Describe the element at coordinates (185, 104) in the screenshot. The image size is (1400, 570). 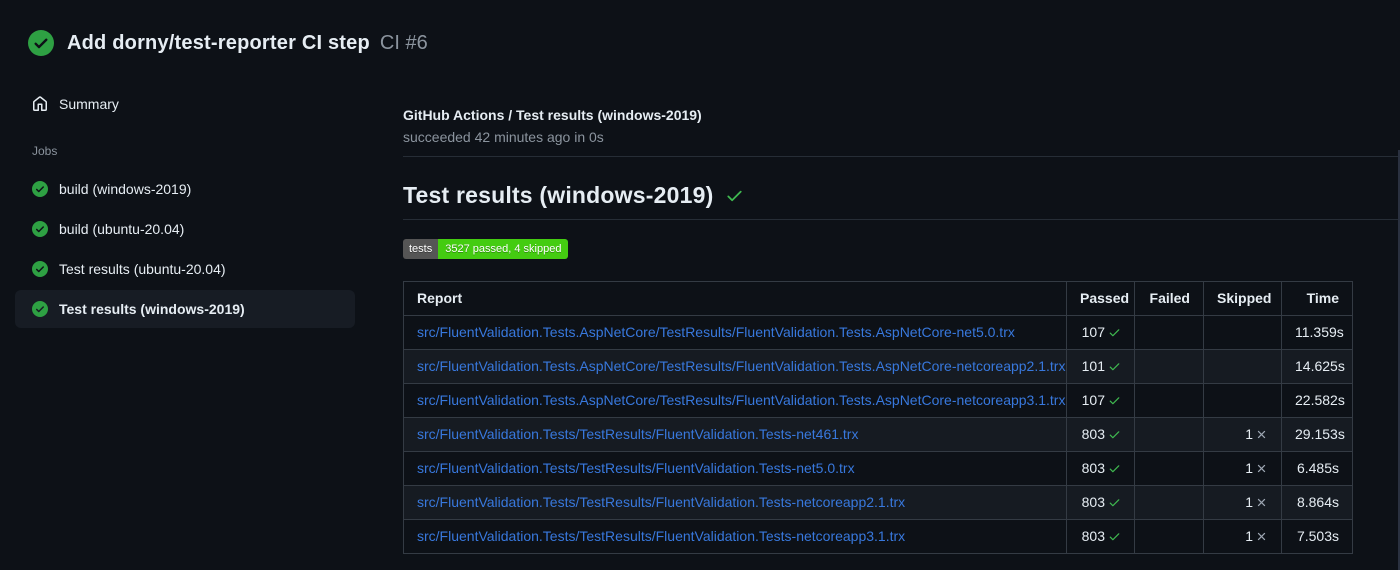
I see `sidebar-item-summary: Summary` at that location.